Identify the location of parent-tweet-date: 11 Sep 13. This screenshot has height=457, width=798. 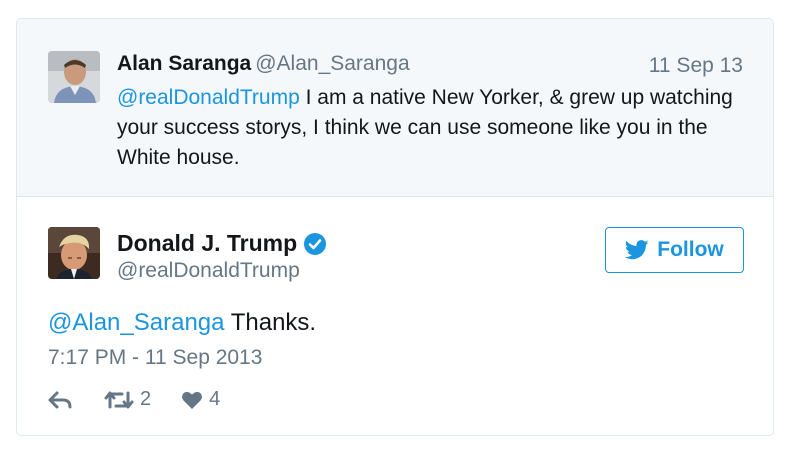
(696, 66).